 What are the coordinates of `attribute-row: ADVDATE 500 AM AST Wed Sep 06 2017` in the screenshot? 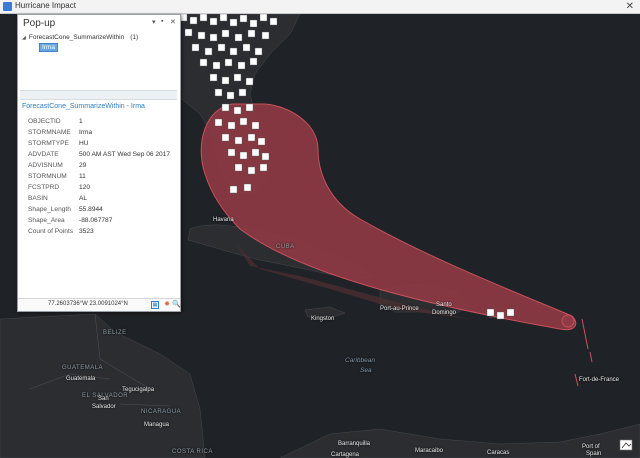 It's located at (103, 156).